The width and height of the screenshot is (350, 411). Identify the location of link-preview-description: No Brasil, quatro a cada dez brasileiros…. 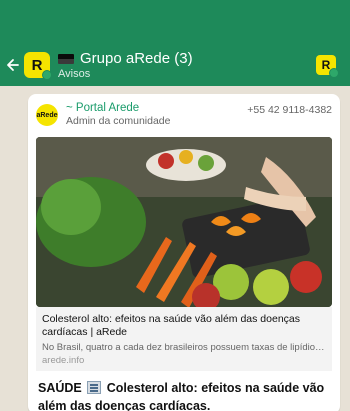
(184, 347).